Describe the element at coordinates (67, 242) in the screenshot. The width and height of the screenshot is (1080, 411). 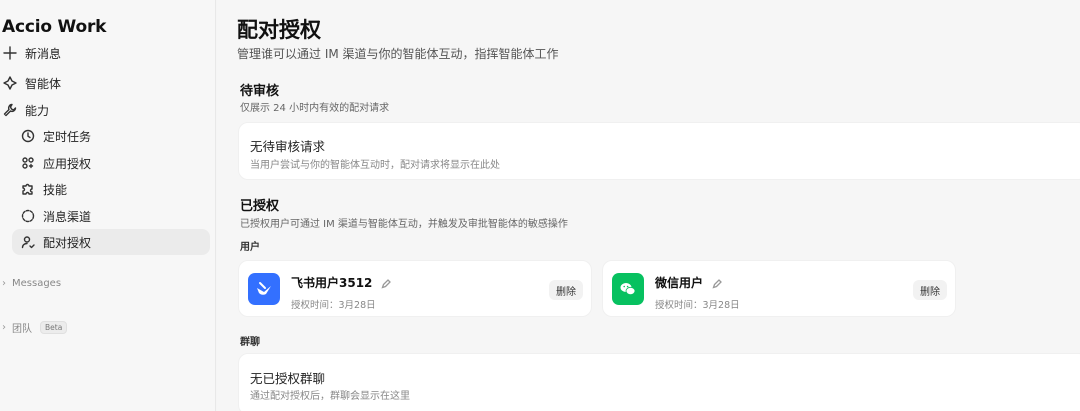
I see `sidebar-item-label: 配对授权` at that location.